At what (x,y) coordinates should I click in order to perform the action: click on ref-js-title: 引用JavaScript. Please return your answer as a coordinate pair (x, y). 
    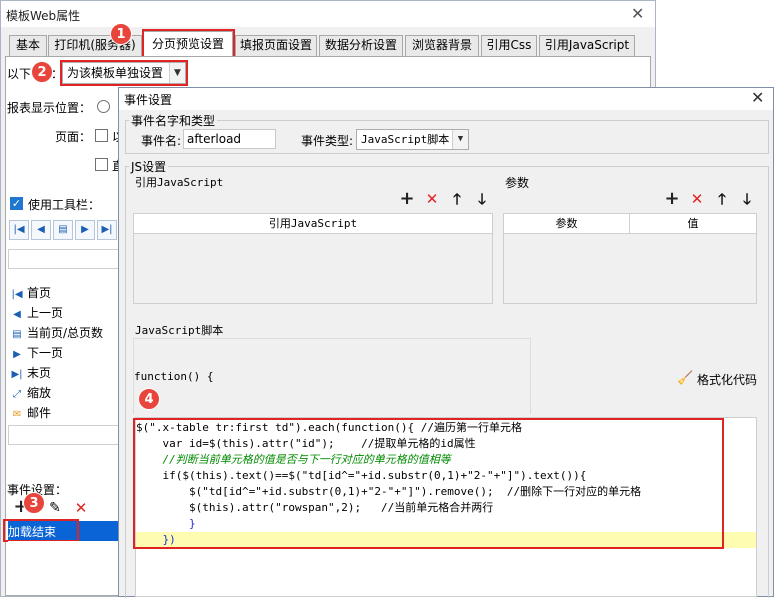
    Looking at the image, I should click on (179, 182).